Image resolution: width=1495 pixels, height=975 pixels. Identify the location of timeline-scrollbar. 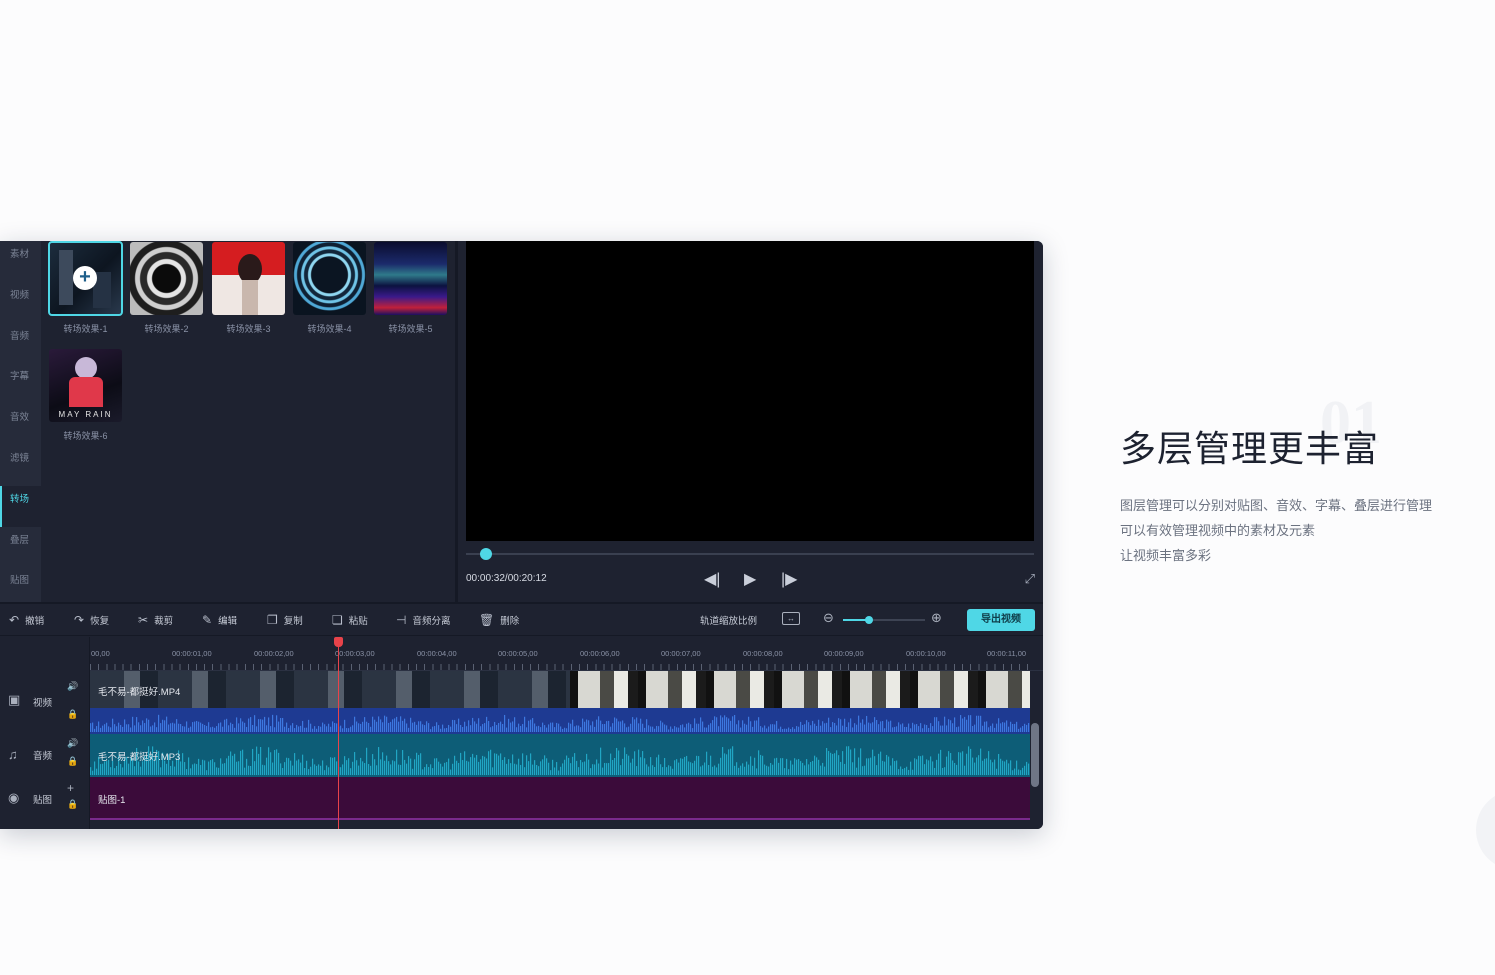
(1035, 755).